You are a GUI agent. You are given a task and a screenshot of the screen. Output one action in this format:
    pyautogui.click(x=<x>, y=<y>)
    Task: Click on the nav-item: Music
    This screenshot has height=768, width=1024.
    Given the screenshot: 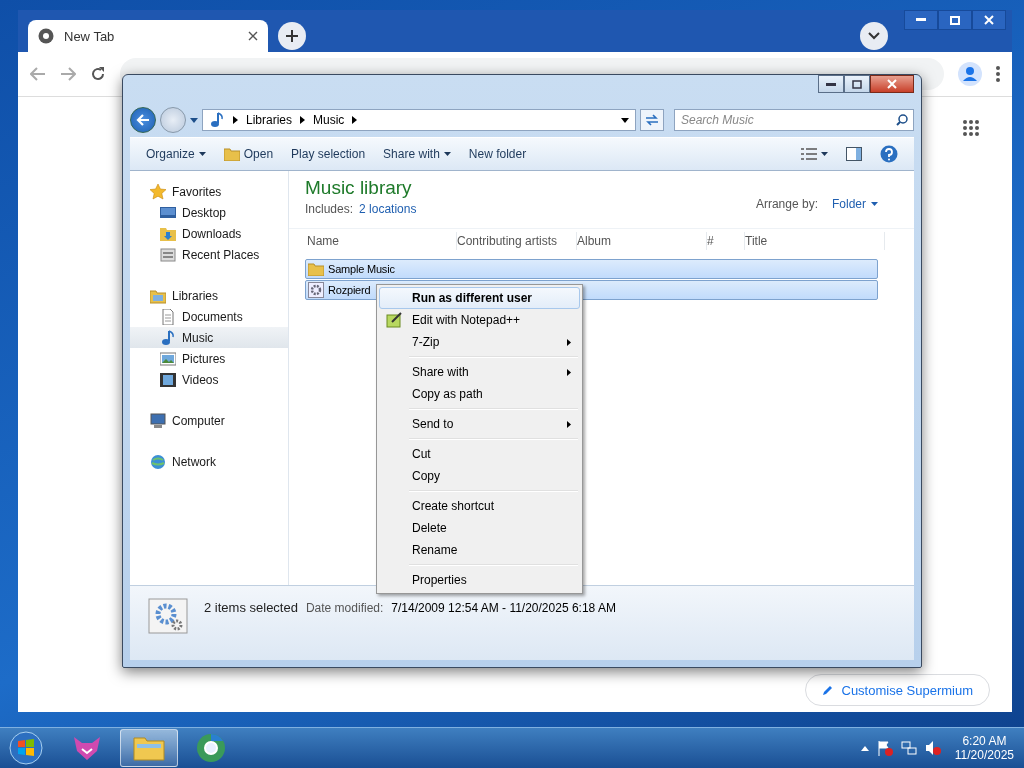 What is the action you would take?
    pyautogui.click(x=209, y=337)
    